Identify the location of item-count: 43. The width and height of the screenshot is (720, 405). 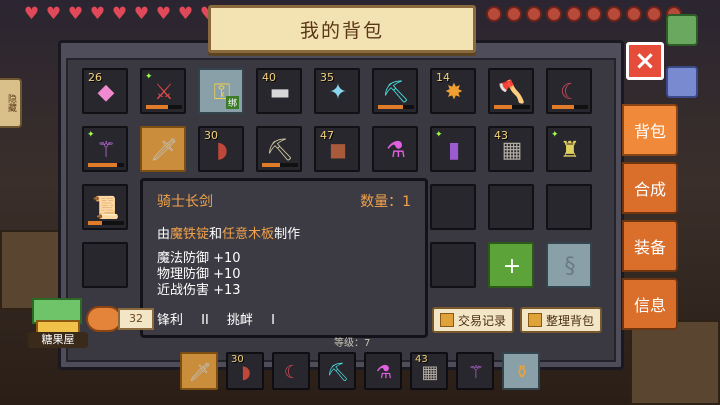
(501, 135).